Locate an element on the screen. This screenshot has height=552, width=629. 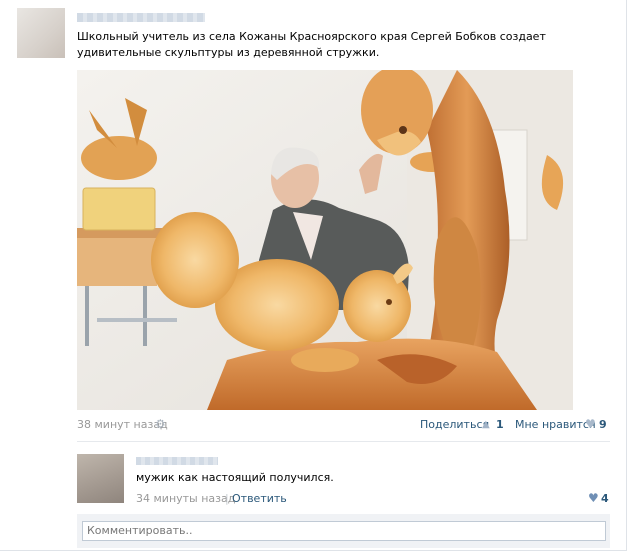
share-button: Поделиться is located at coordinates (454, 424).